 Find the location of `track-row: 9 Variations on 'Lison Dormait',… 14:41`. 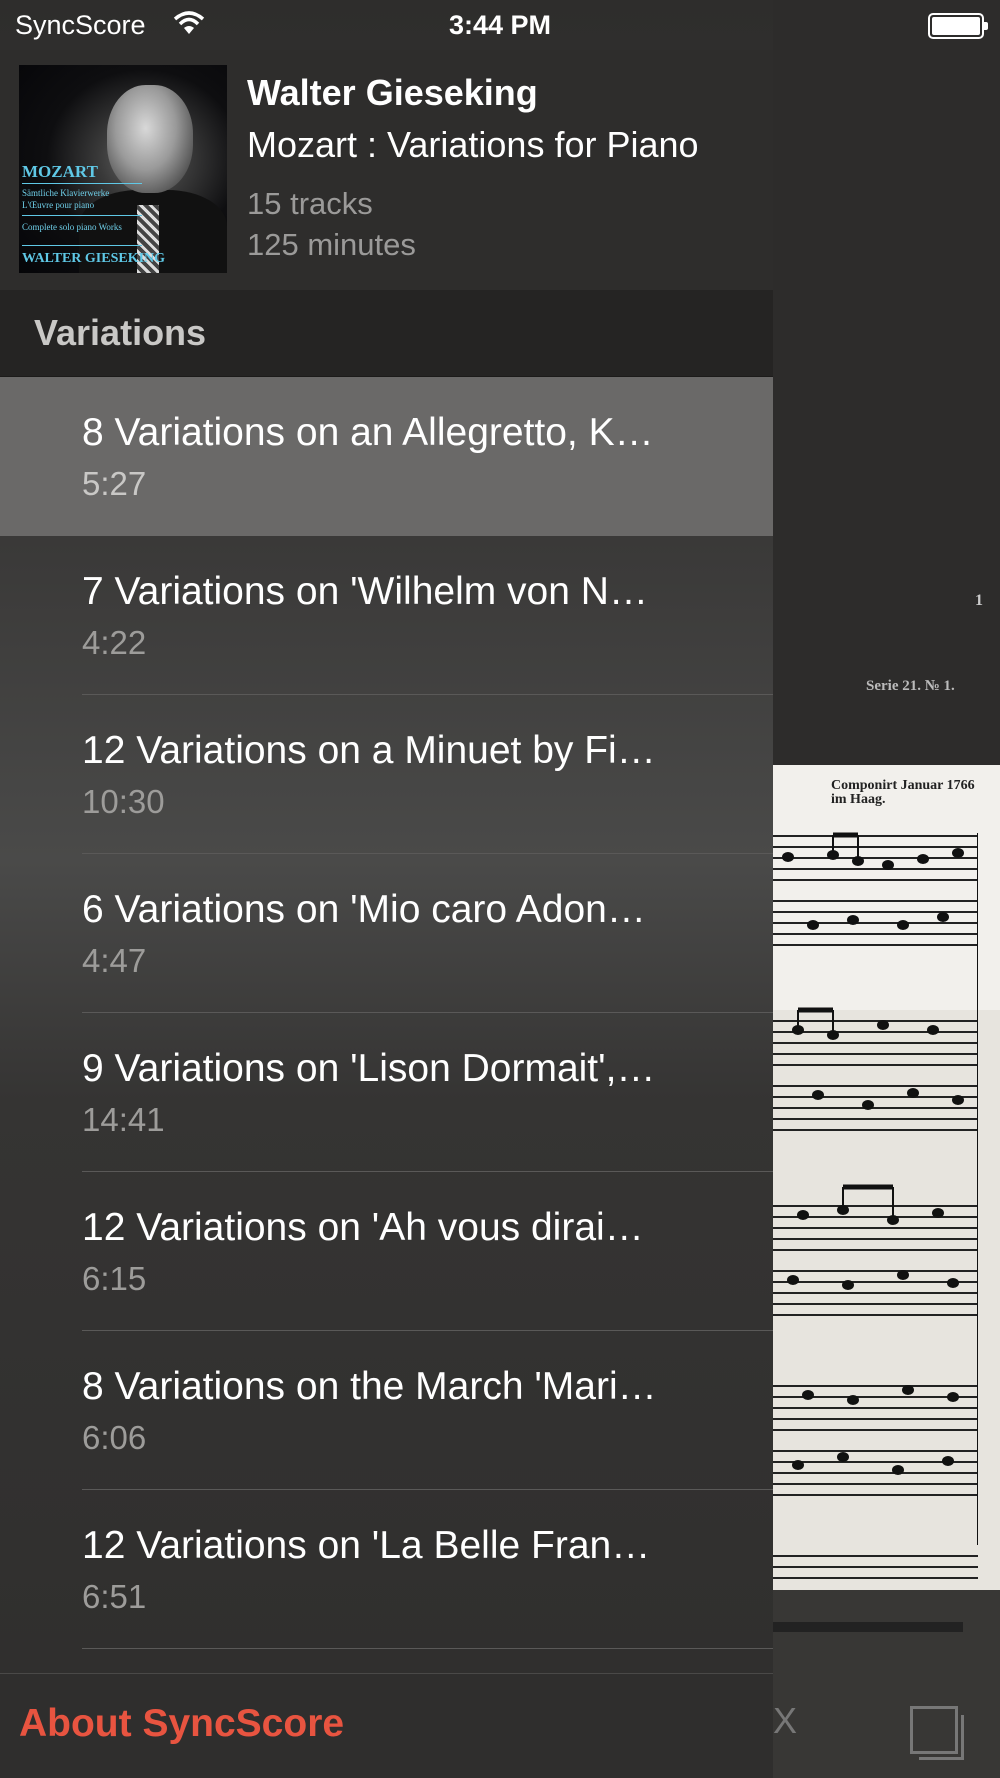

track-row: 9 Variations on 'Lison Dormait',… 14:41 is located at coordinates (386, 1092).